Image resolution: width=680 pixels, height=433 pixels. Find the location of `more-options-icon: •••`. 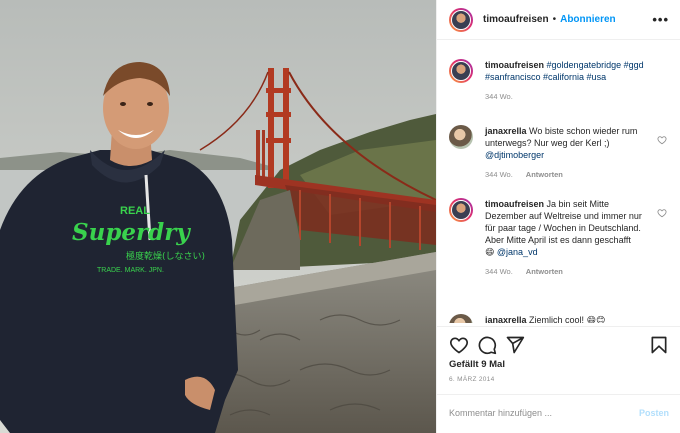

more-options-icon: ••• is located at coordinates (660, 19).